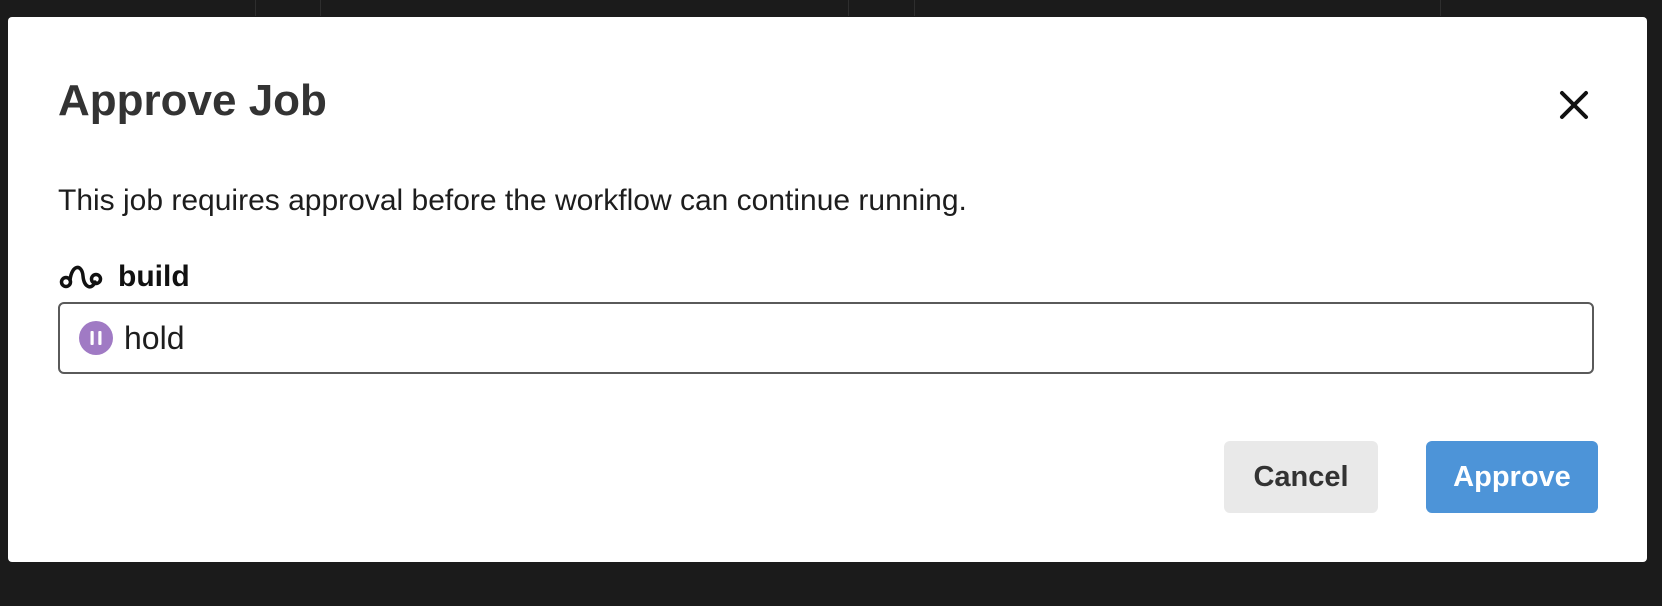  I want to click on pause-icon, so click(96, 338).